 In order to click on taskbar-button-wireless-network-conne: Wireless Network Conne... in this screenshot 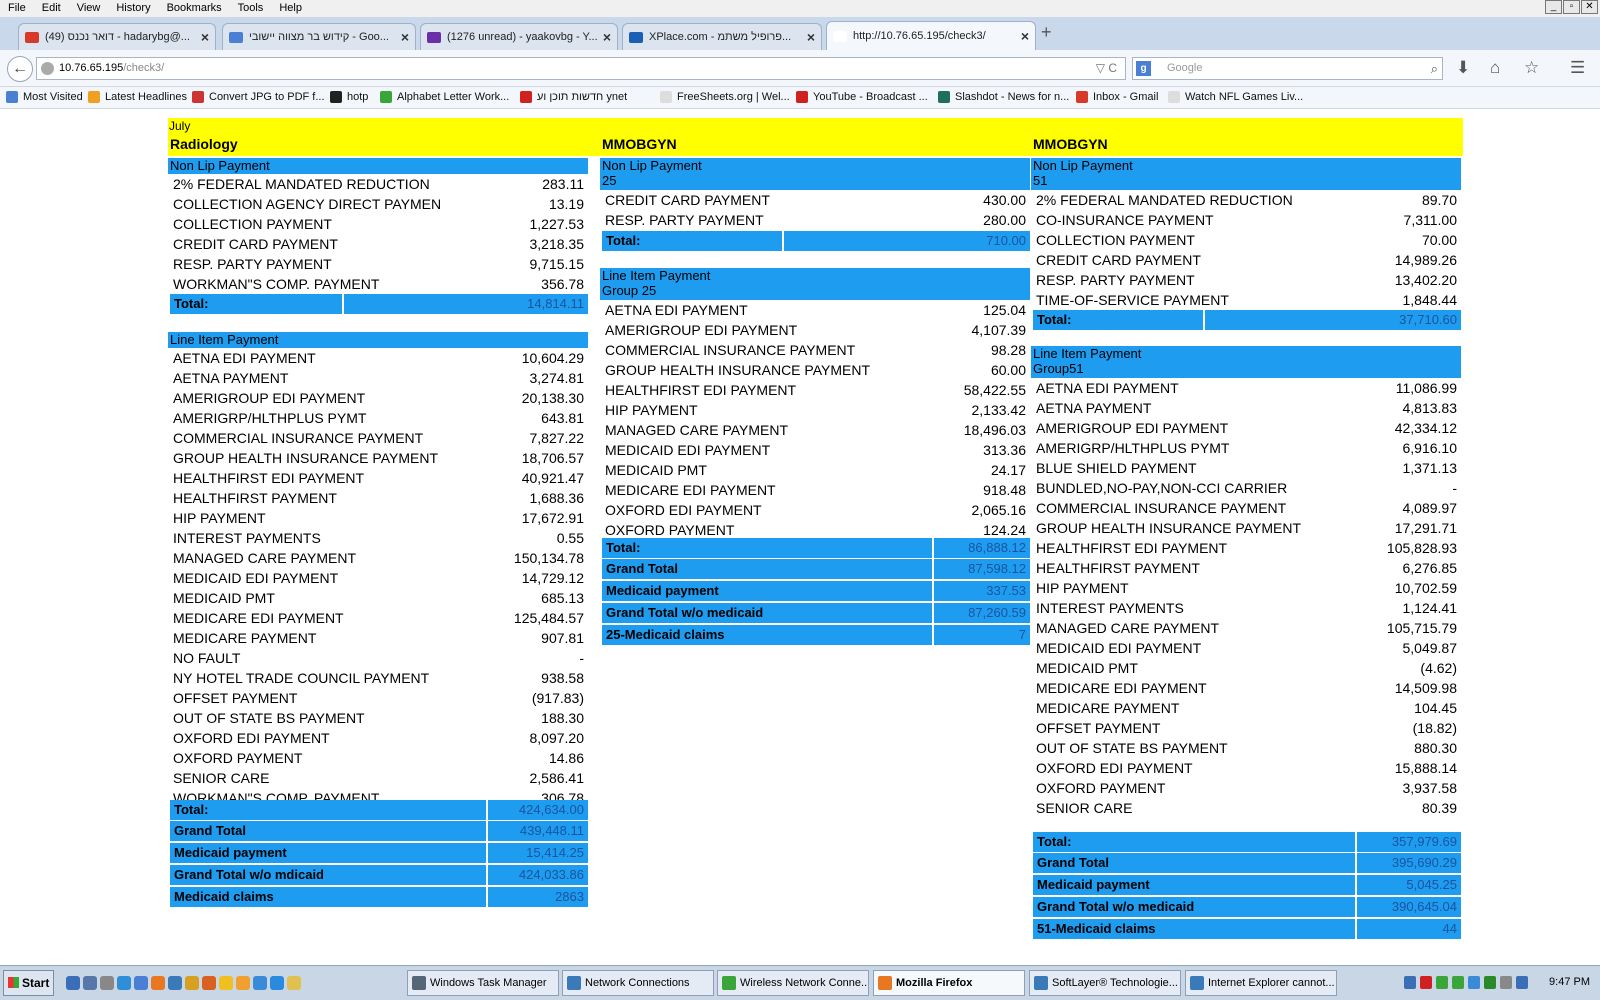, I will do `click(793, 983)`.